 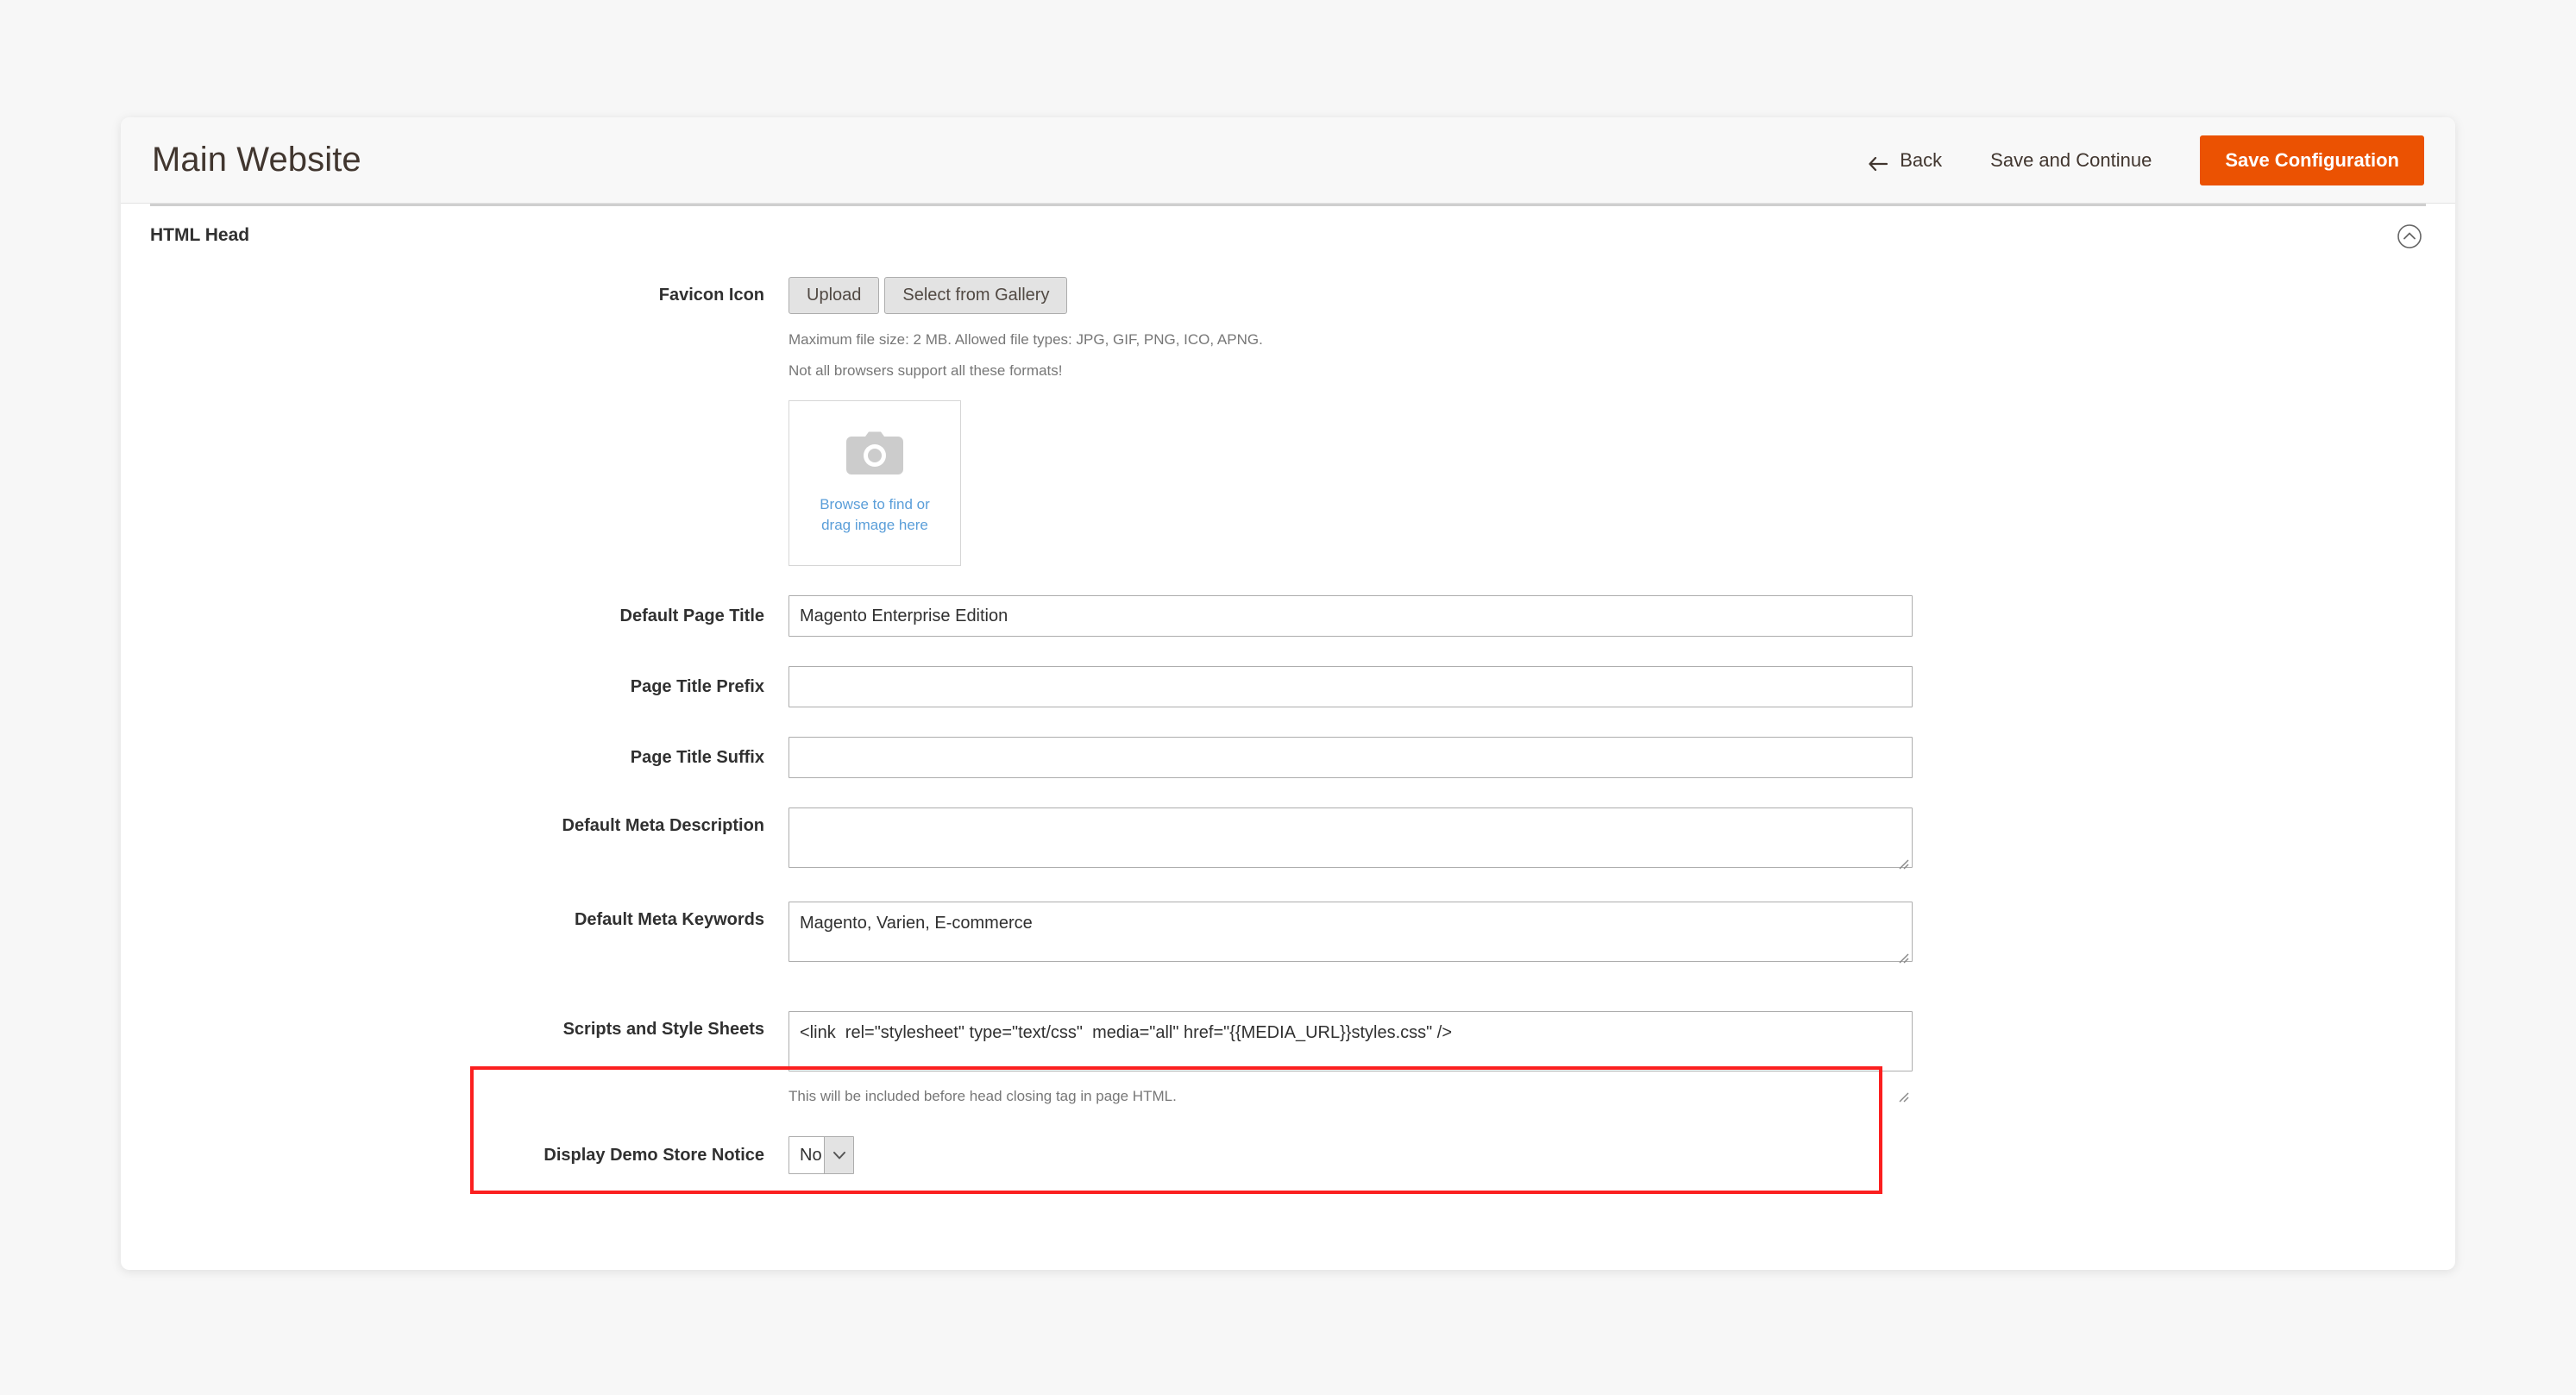 I want to click on page-title-prefix-input, so click(x=1351, y=686).